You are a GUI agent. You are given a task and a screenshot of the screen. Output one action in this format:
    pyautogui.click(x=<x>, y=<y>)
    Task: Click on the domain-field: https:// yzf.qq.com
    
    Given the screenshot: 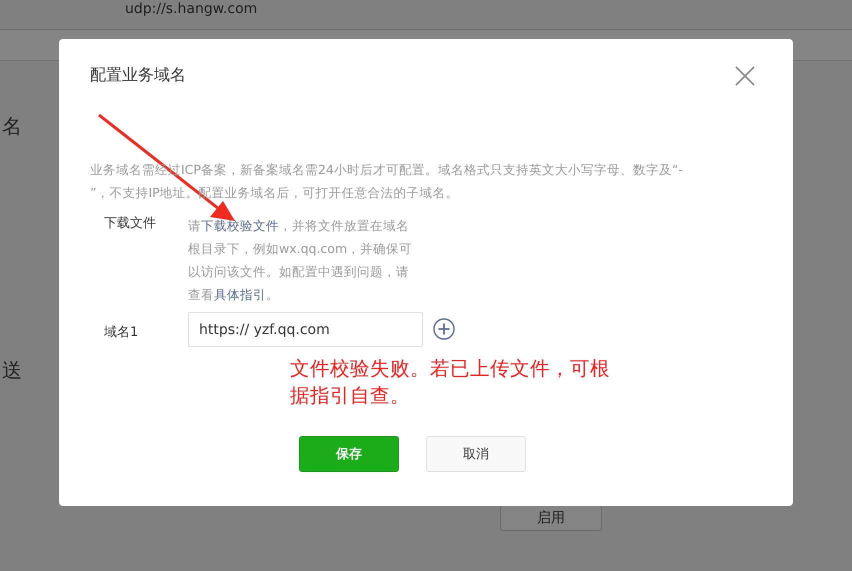 What is the action you would take?
    pyautogui.click(x=305, y=329)
    